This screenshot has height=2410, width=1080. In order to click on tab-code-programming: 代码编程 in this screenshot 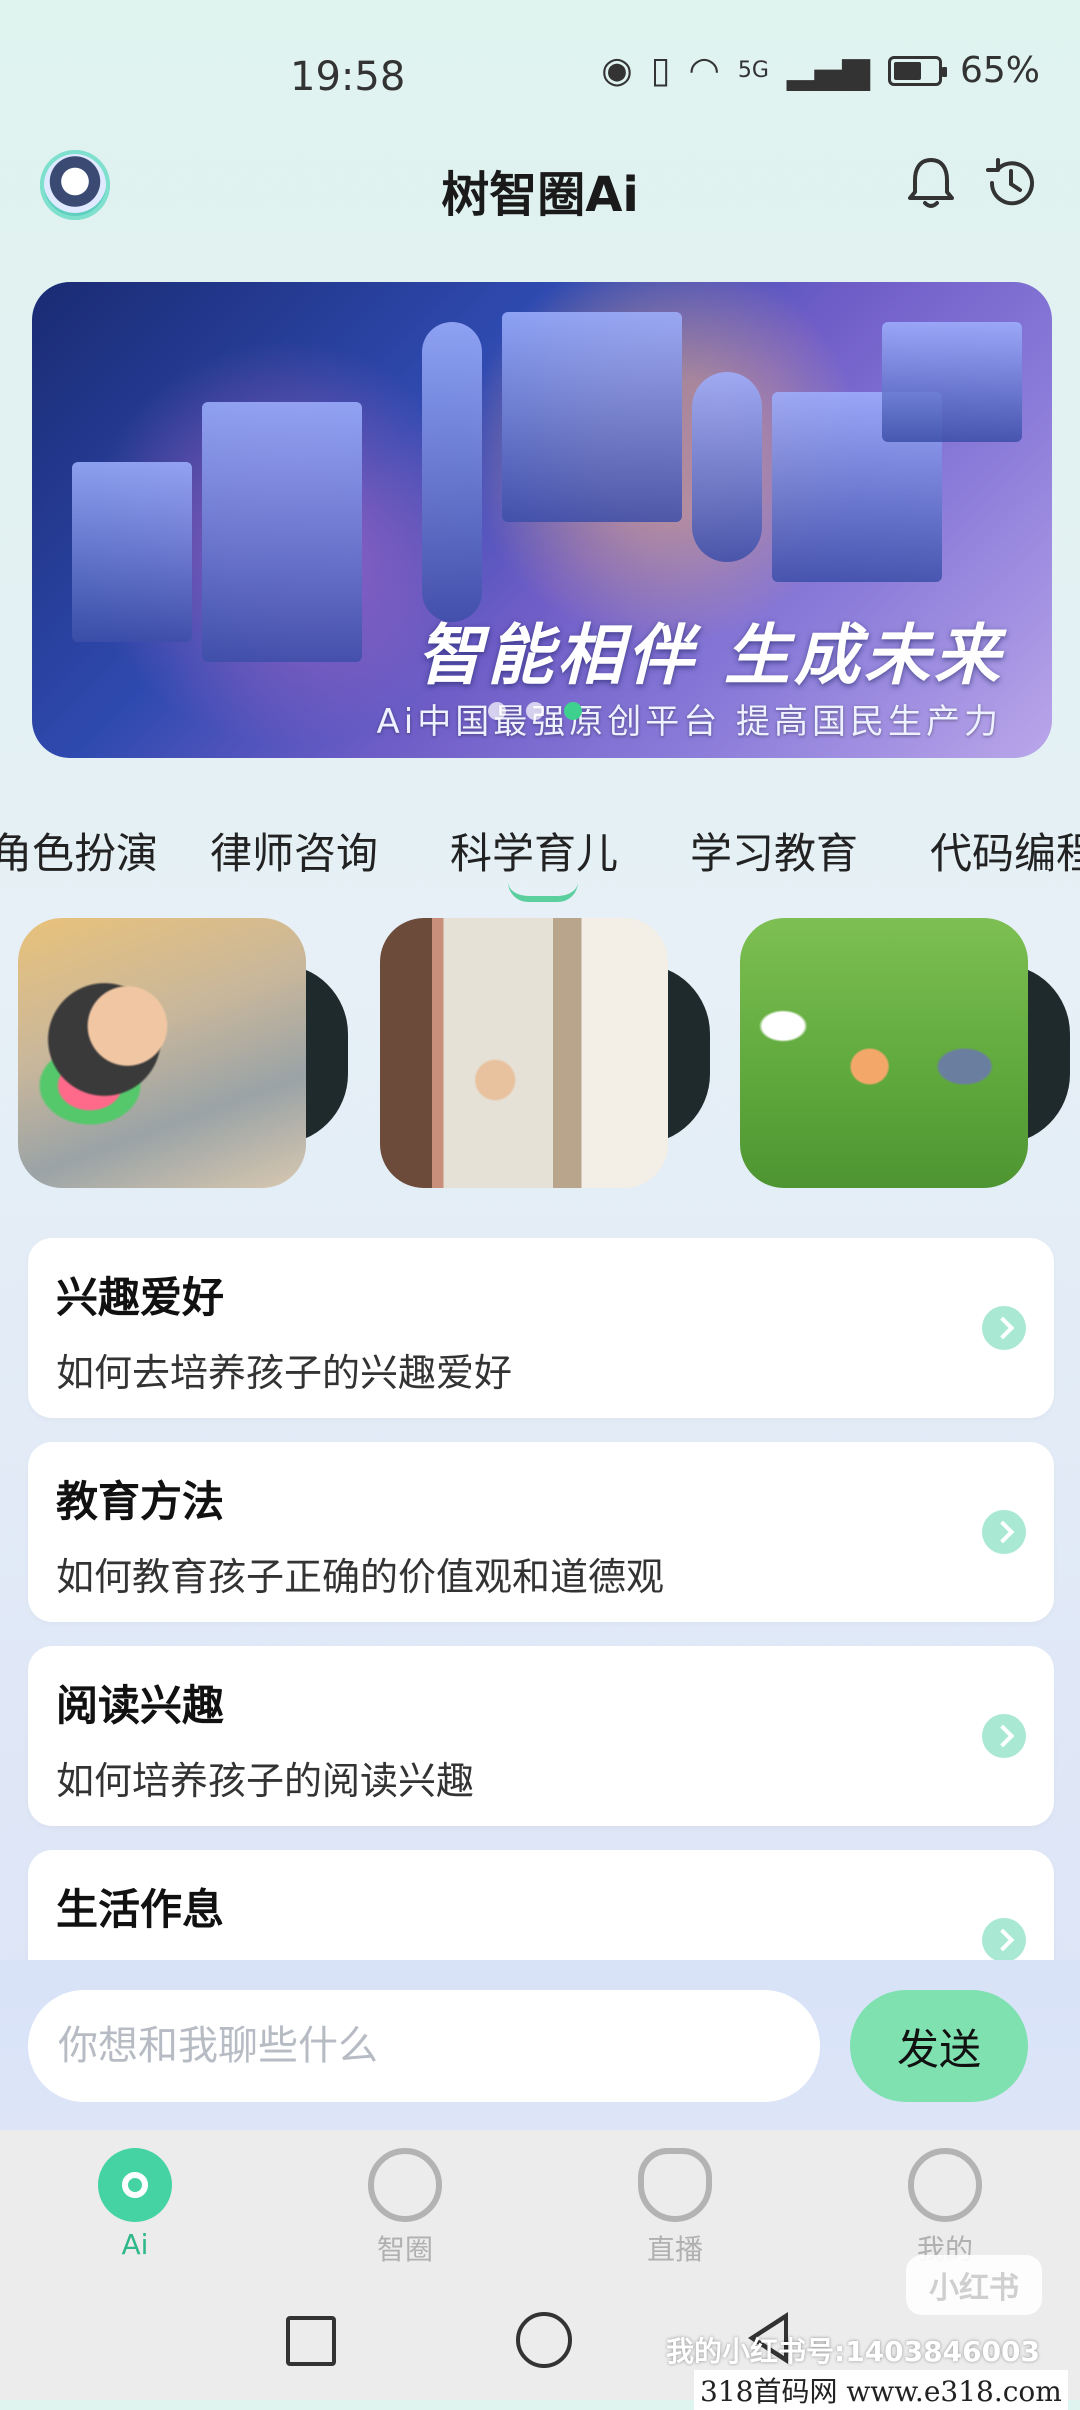, I will do `click(1005, 850)`.